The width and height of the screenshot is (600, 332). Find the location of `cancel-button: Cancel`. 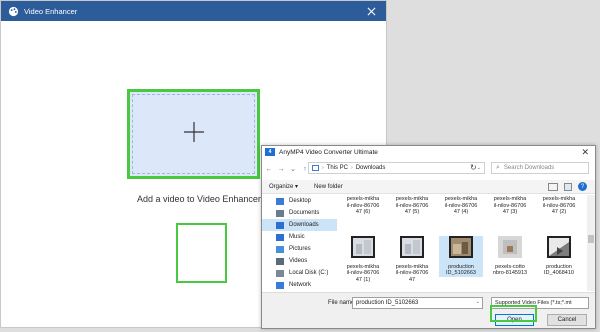

cancel-button: Cancel is located at coordinates (567, 320).